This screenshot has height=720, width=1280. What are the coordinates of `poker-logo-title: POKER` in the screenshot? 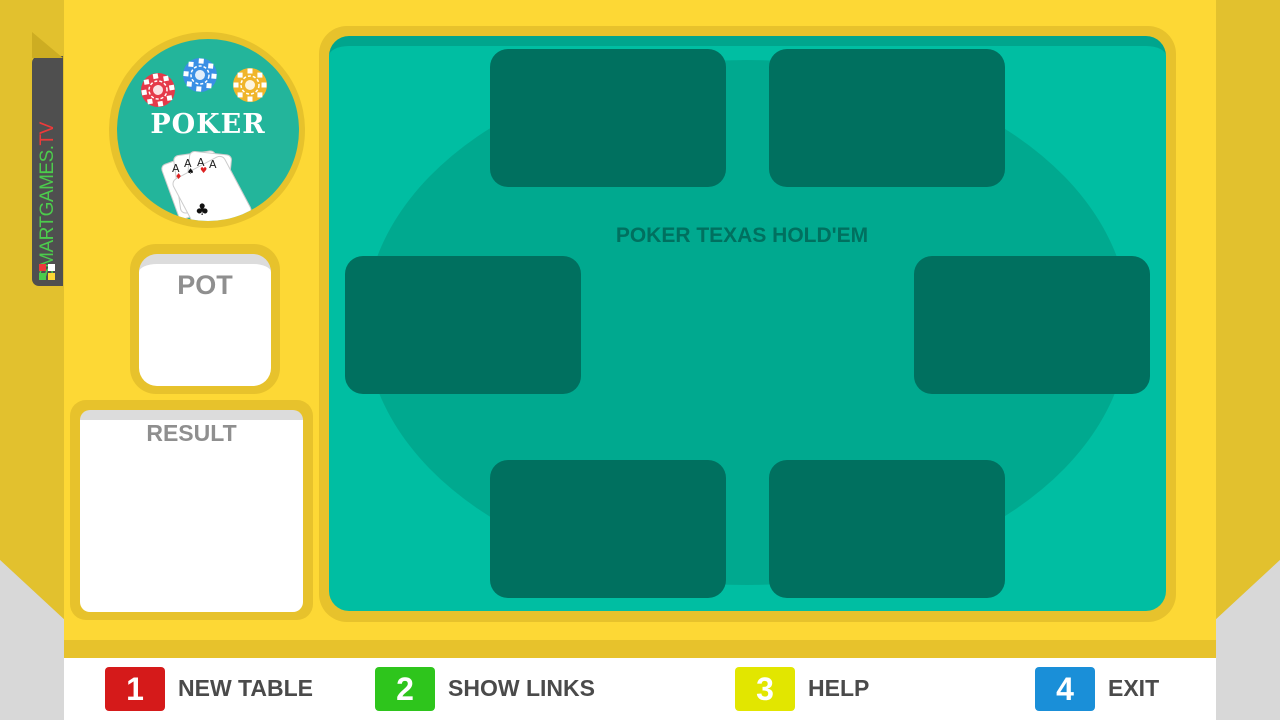 It's located at (208, 124).